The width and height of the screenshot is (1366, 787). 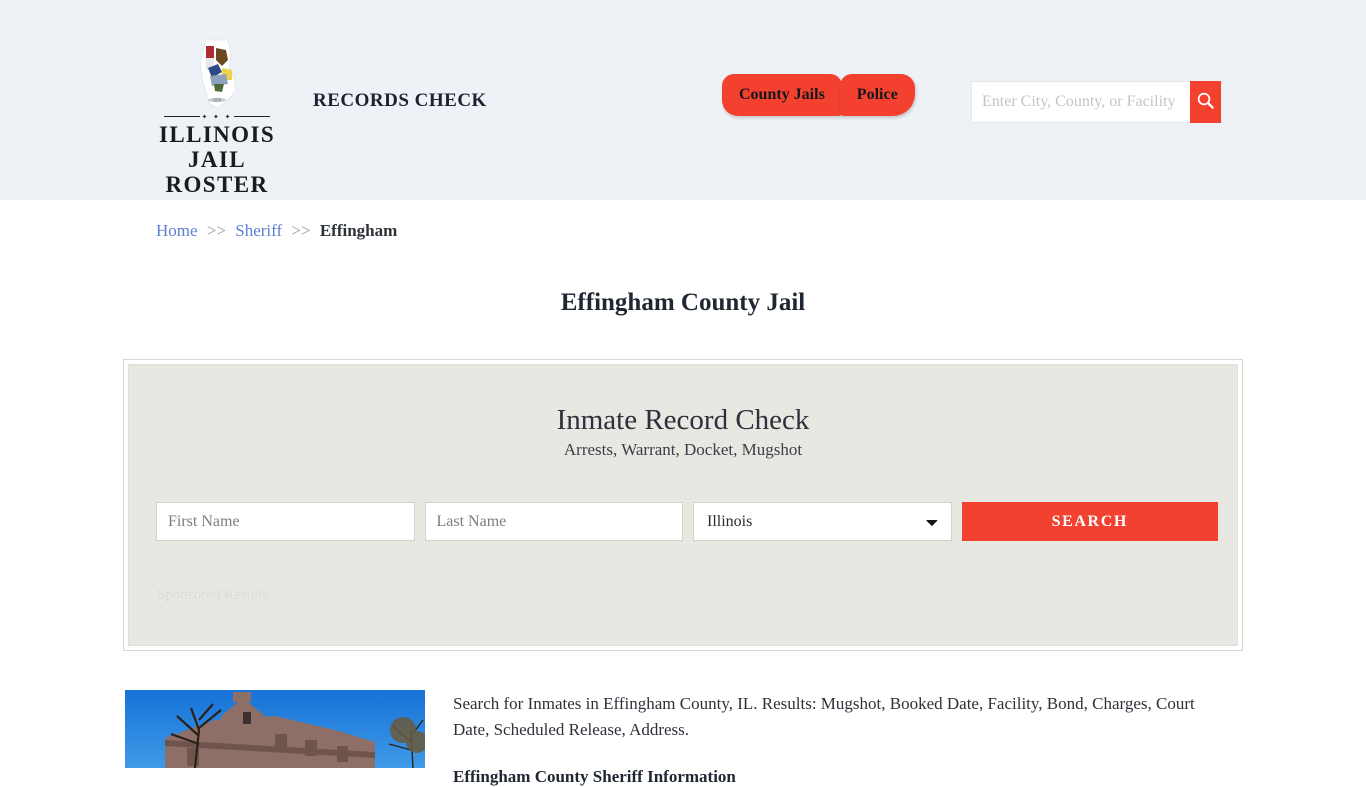 What do you see at coordinates (683, 449) in the screenshot?
I see `panel-subtitle: Arrests, Warrant, Docket, Mugshot` at bounding box center [683, 449].